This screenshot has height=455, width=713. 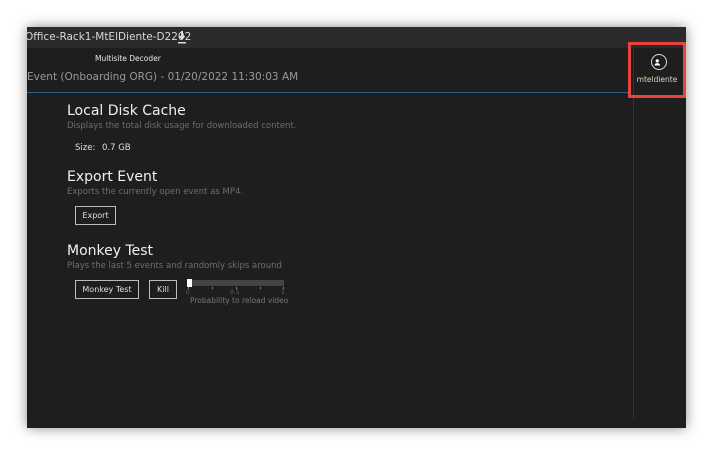 I want to click on user-button: mteldiente, so click(x=657, y=70).